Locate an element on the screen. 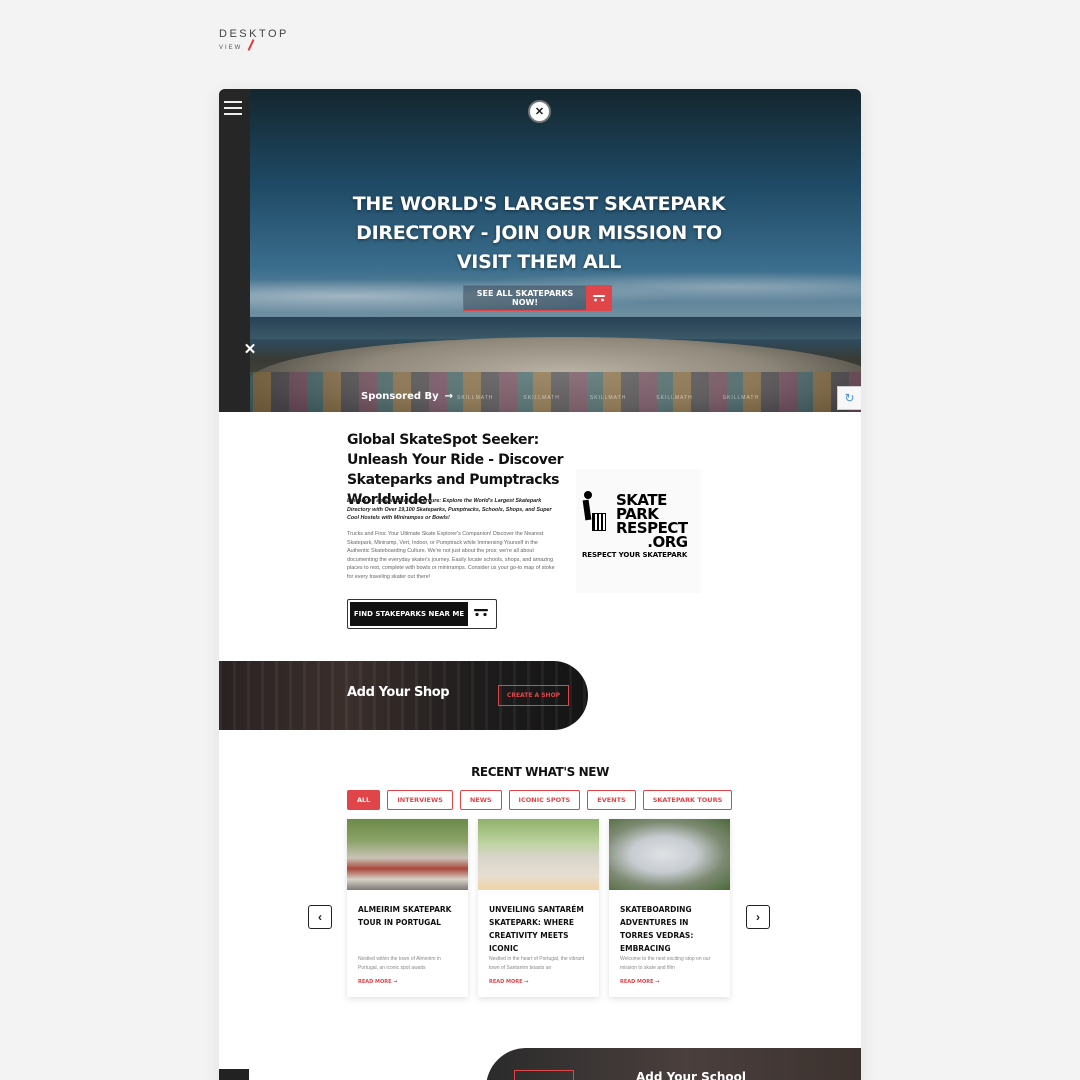 The width and height of the screenshot is (1080, 1080). slash-mark is located at coordinates (251, 45).